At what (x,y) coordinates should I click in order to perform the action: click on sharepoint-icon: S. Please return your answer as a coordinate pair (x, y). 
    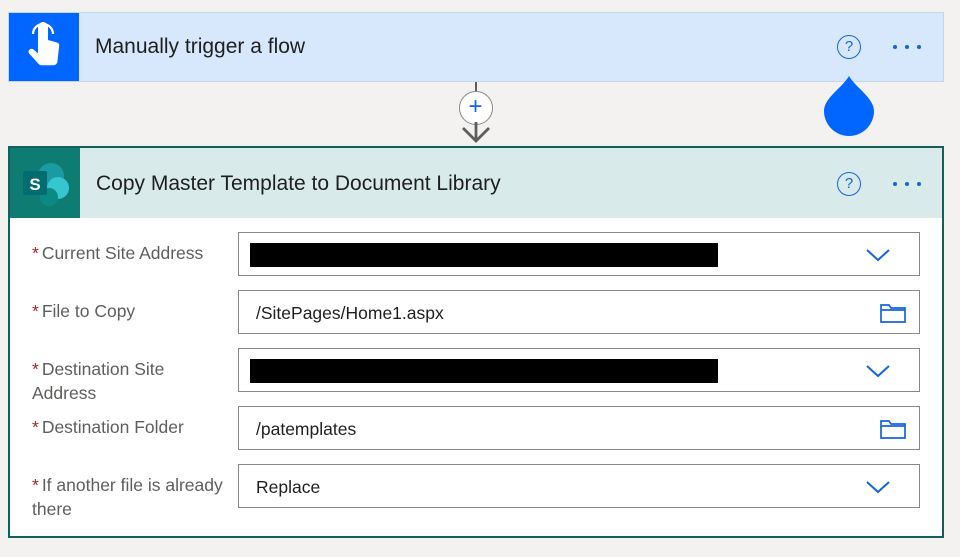
    Looking at the image, I should click on (45, 183).